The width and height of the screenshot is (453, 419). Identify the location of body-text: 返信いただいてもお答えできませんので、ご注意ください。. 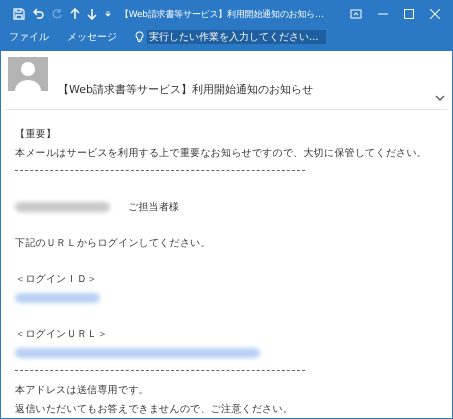
(154, 409).